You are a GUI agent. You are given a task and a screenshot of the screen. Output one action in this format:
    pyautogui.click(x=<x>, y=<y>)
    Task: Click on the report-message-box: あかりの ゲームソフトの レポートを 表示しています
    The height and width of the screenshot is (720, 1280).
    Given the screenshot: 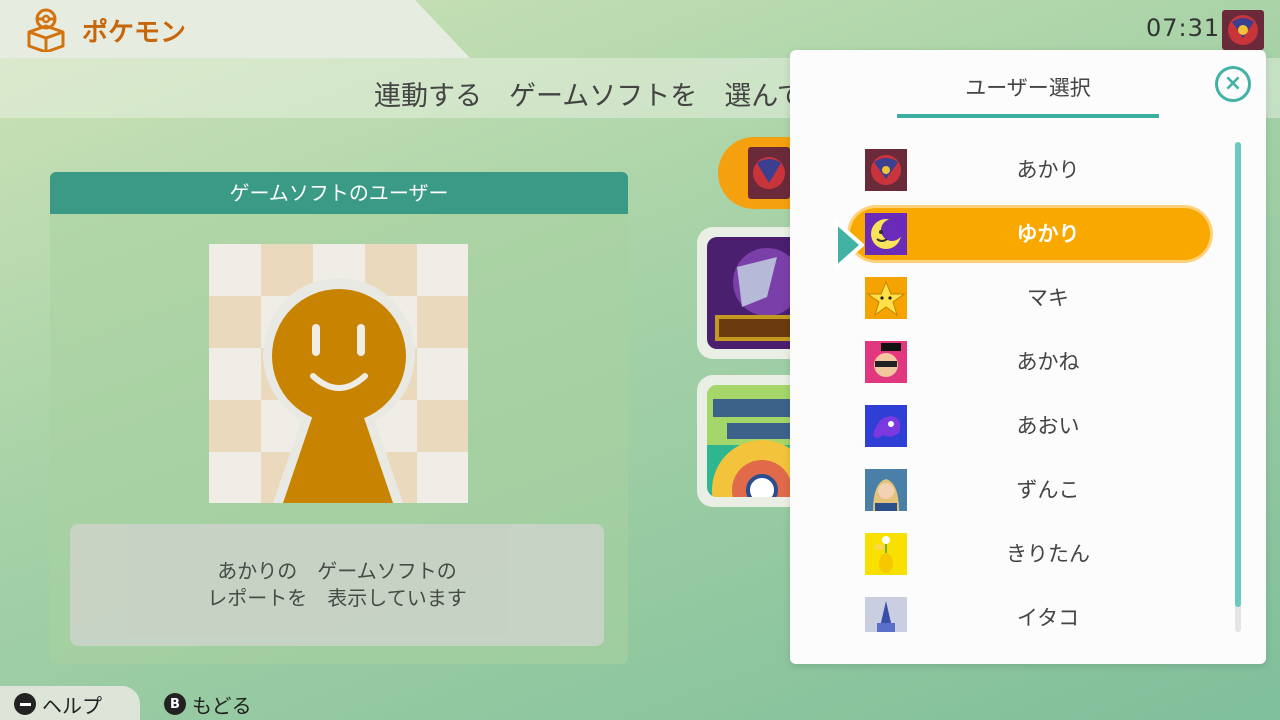 What is the action you would take?
    pyautogui.click(x=337, y=585)
    